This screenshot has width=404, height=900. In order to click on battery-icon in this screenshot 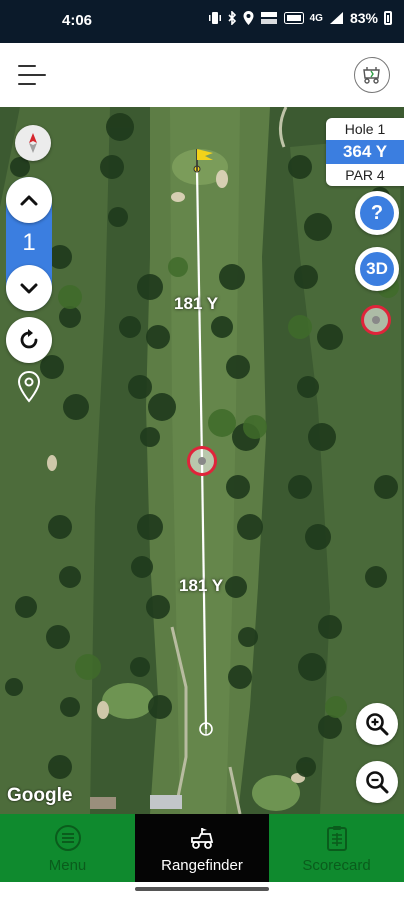, I will do `click(388, 18)`.